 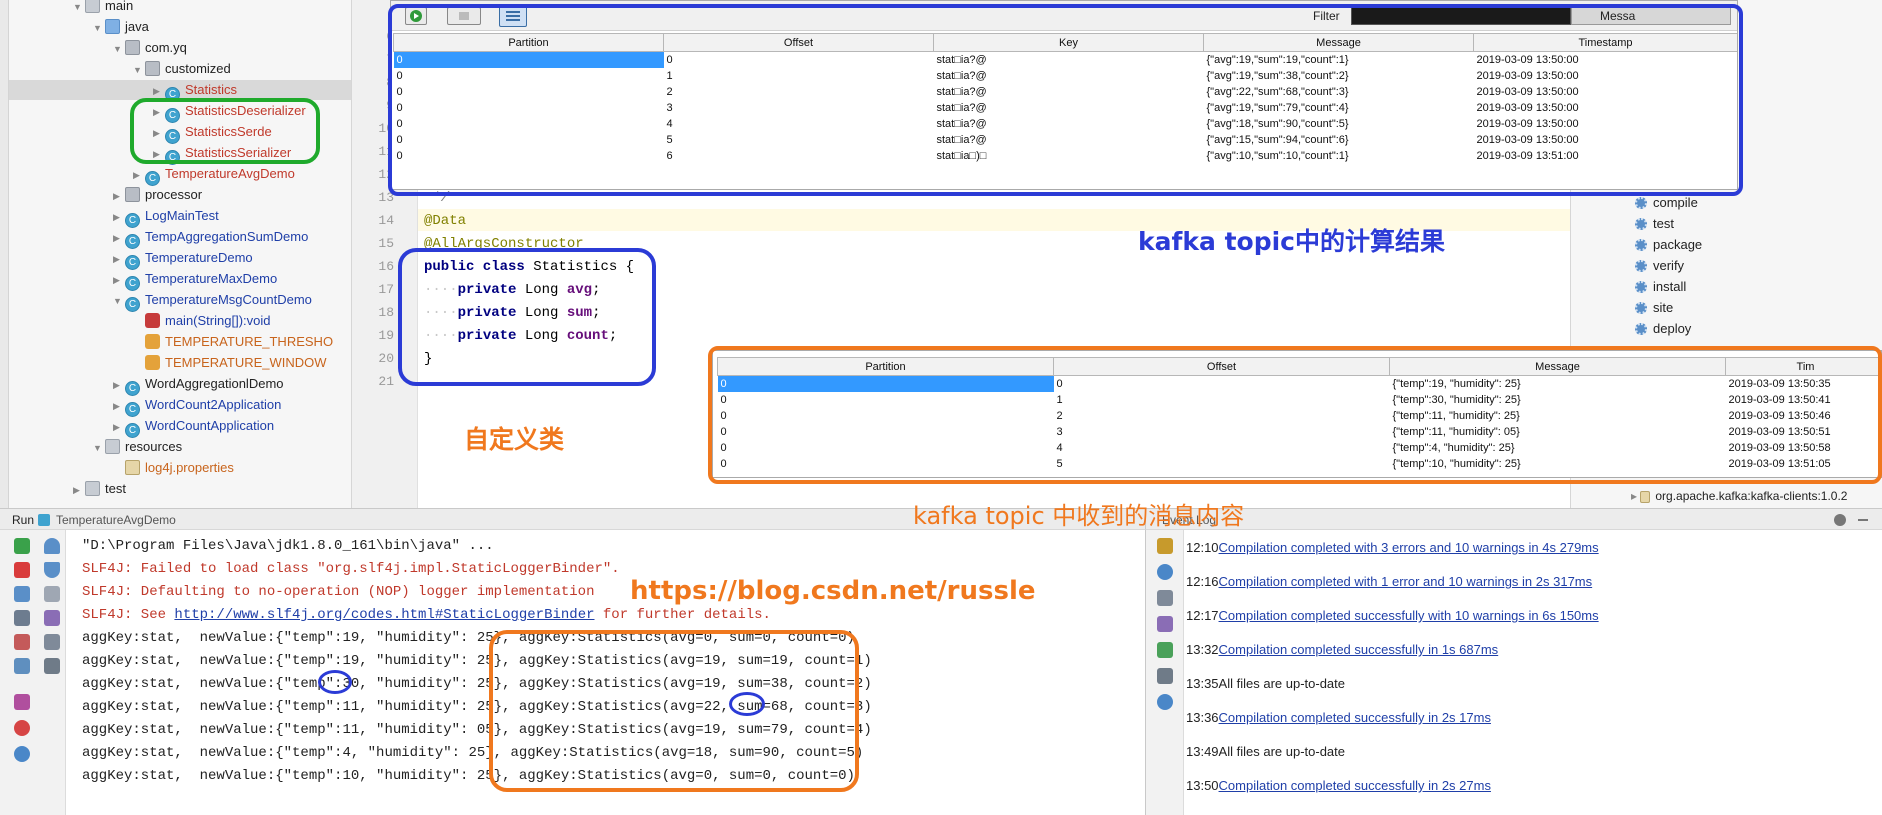 I want to click on minimize-icon, so click(x=1863, y=520).